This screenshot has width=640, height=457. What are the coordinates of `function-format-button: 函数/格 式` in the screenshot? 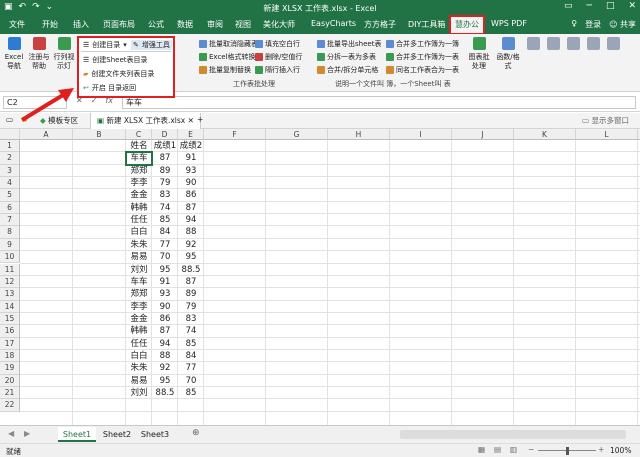 It's located at (508, 54).